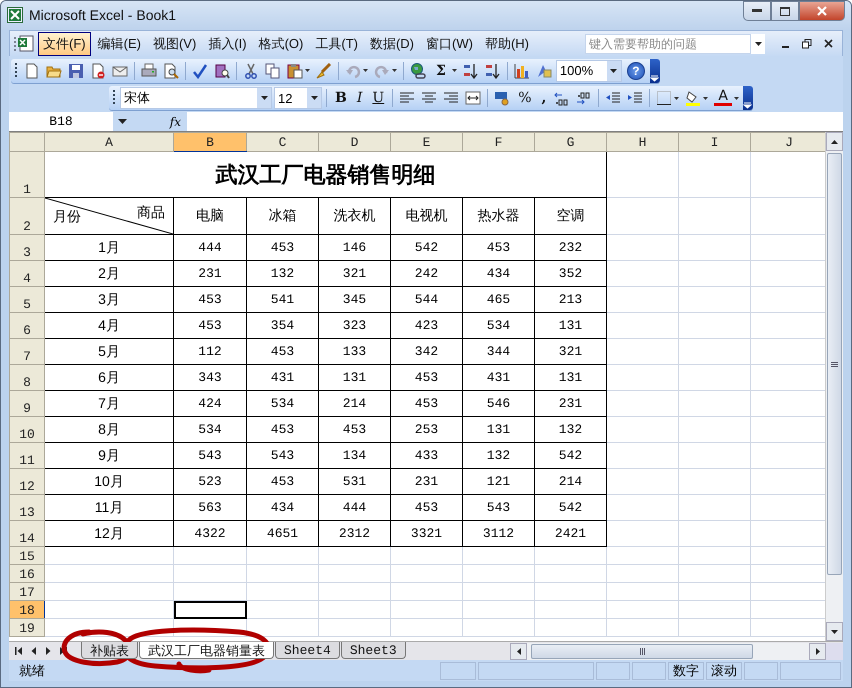 The width and height of the screenshot is (852, 688). Describe the element at coordinates (61, 122) in the screenshot. I see `name-box: B18` at that location.